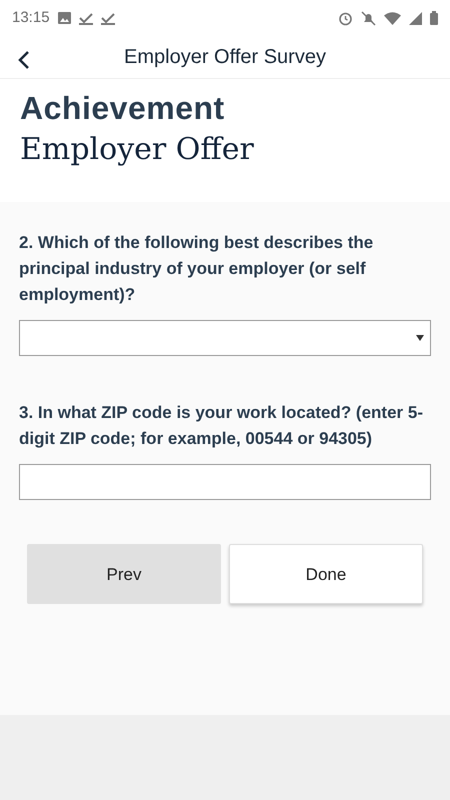  I want to click on battery-icon, so click(434, 18).